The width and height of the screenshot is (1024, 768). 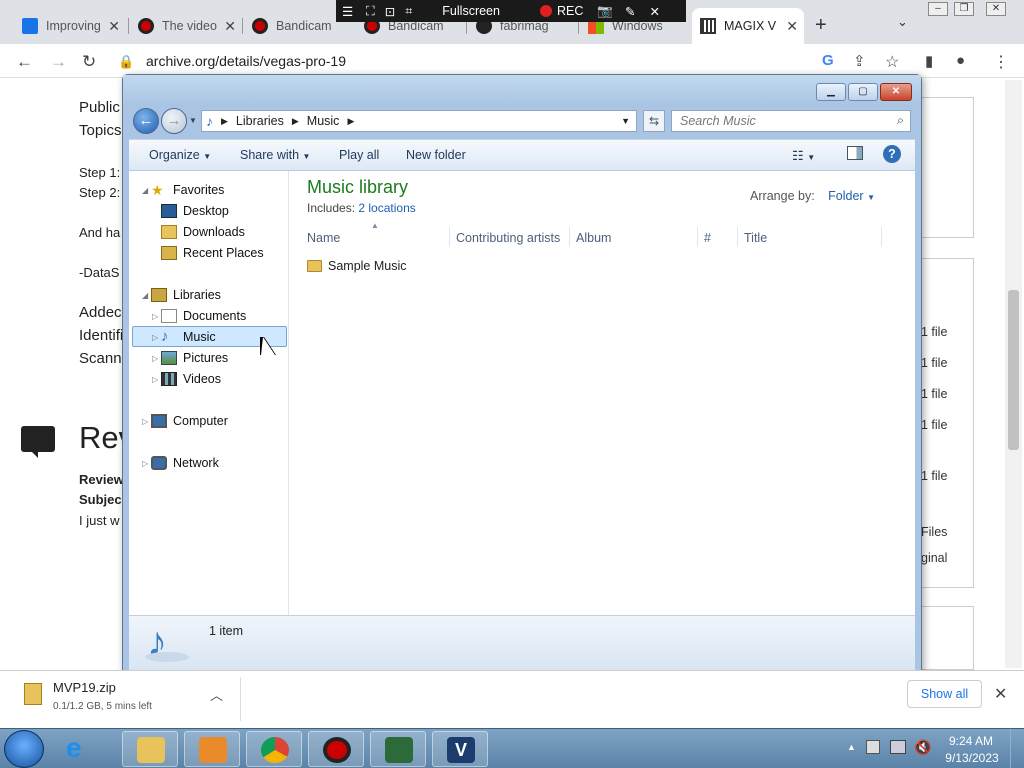 What do you see at coordinates (146, 121) in the screenshot?
I see `back-arrow-icon: ←` at bounding box center [146, 121].